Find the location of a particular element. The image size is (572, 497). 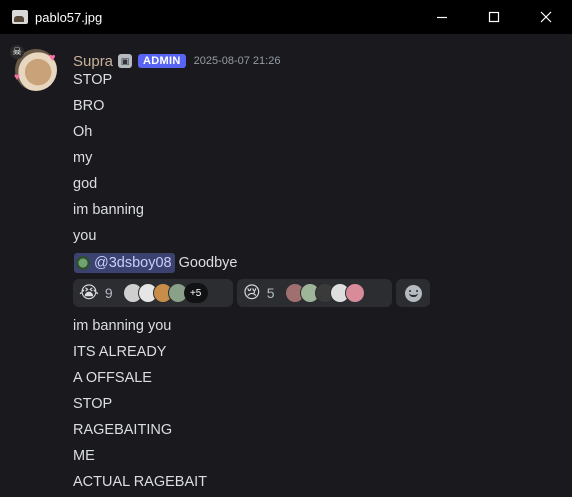

minimize-icon is located at coordinates (442, 17).